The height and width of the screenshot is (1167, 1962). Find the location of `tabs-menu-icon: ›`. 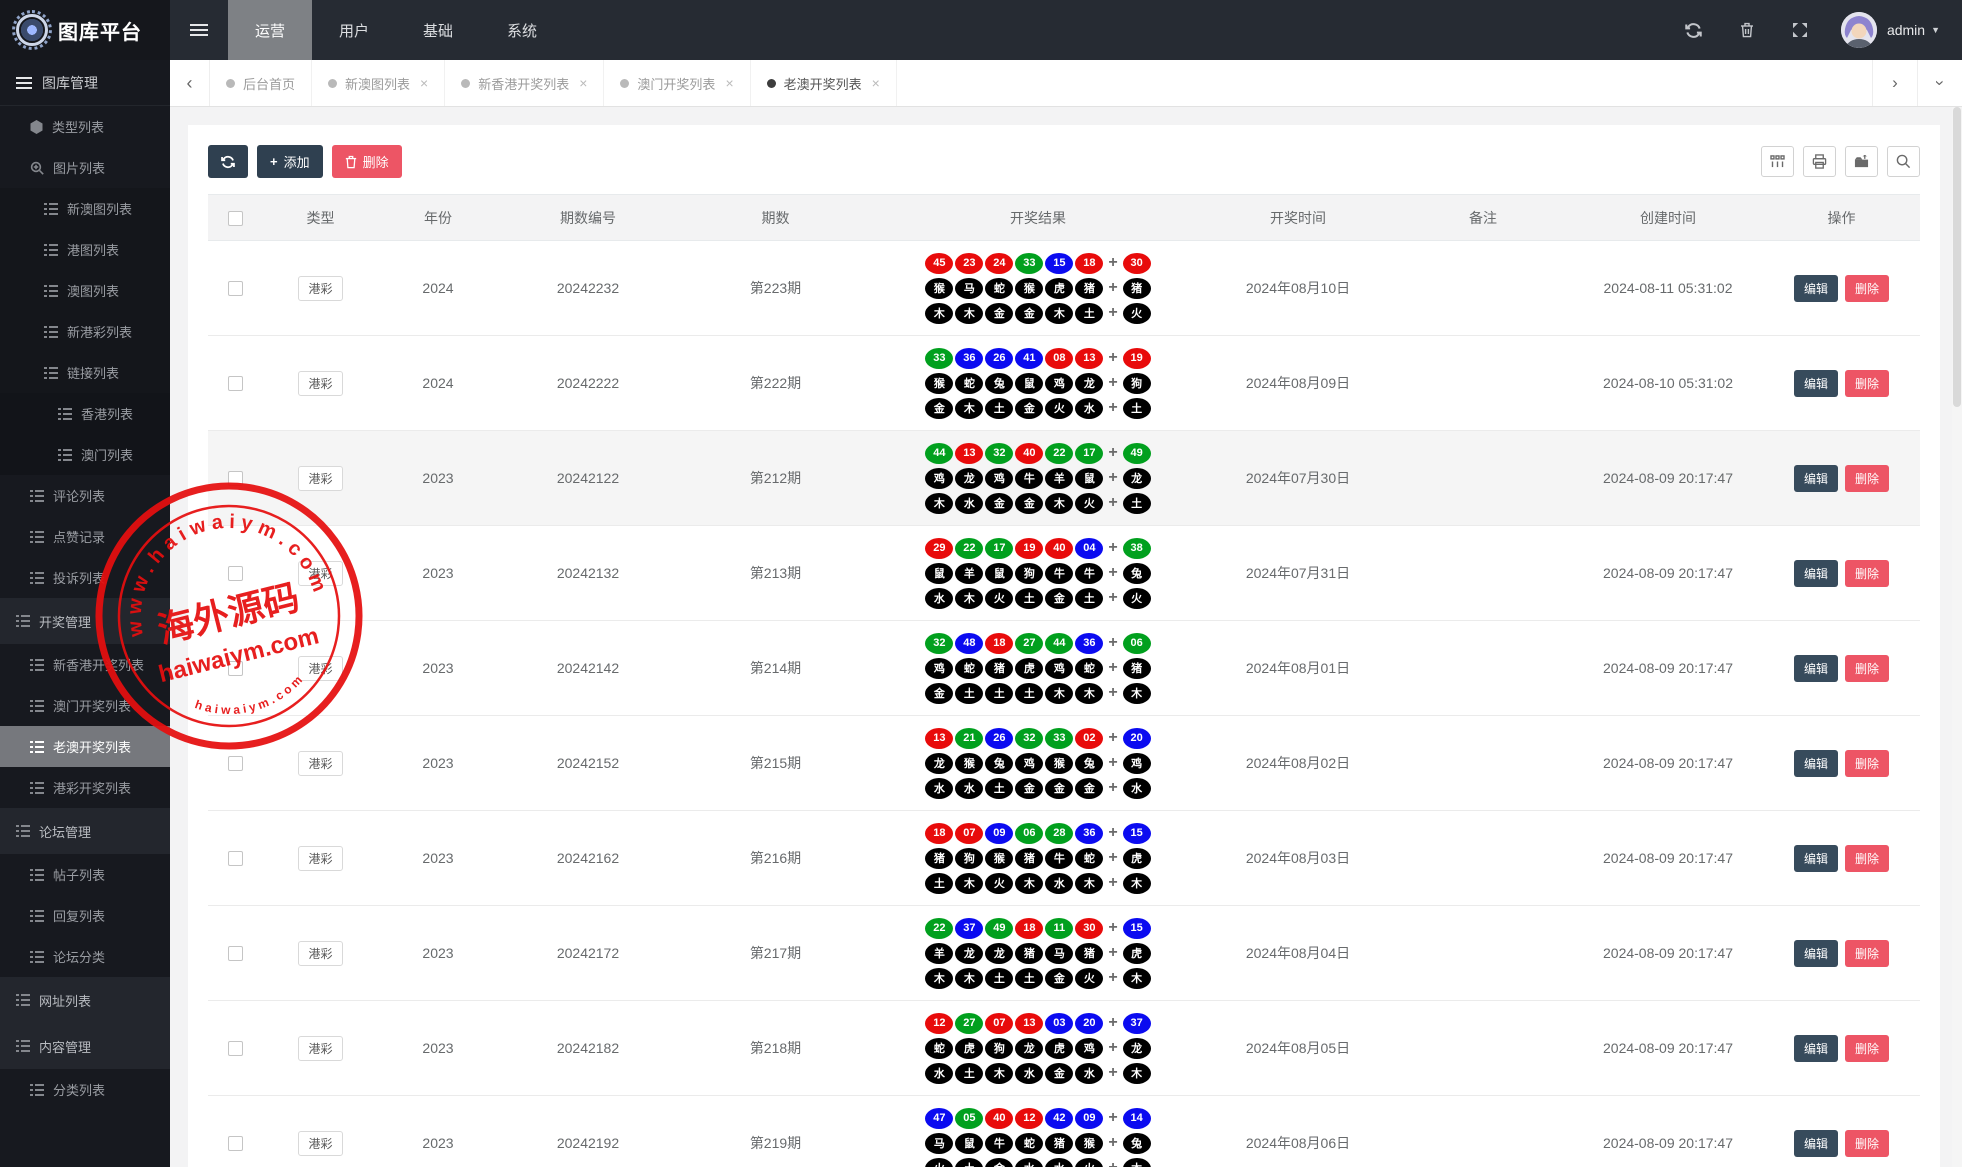

tabs-menu-icon: › is located at coordinates (1939, 83).